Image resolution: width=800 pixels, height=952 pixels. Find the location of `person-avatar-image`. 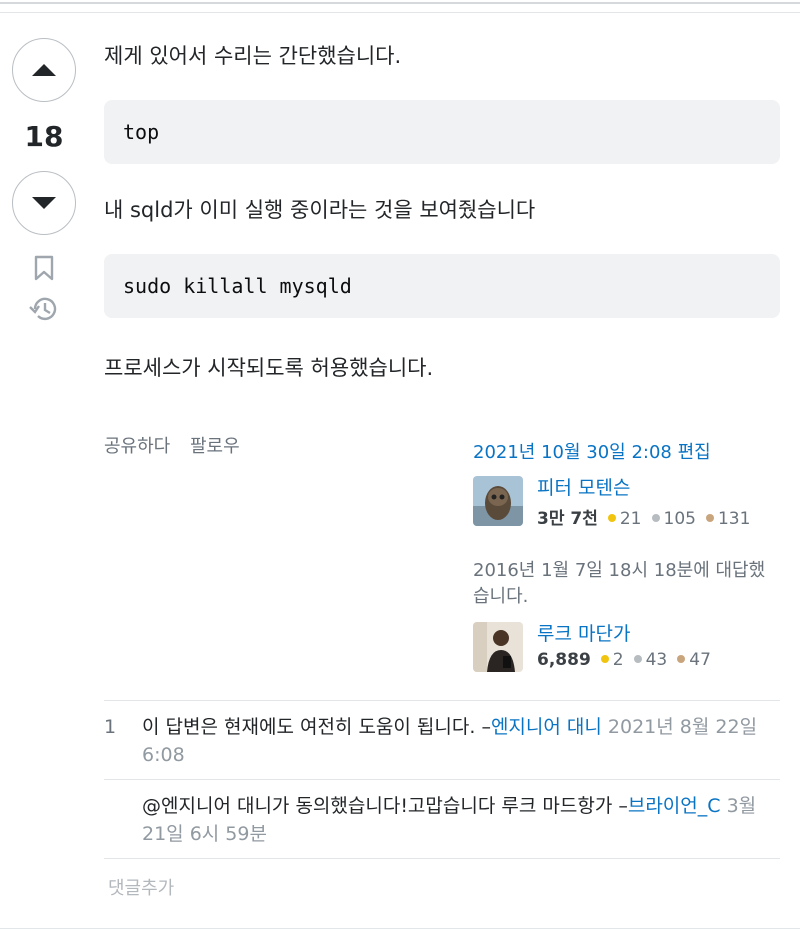

person-avatar-image is located at coordinates (498, 647).